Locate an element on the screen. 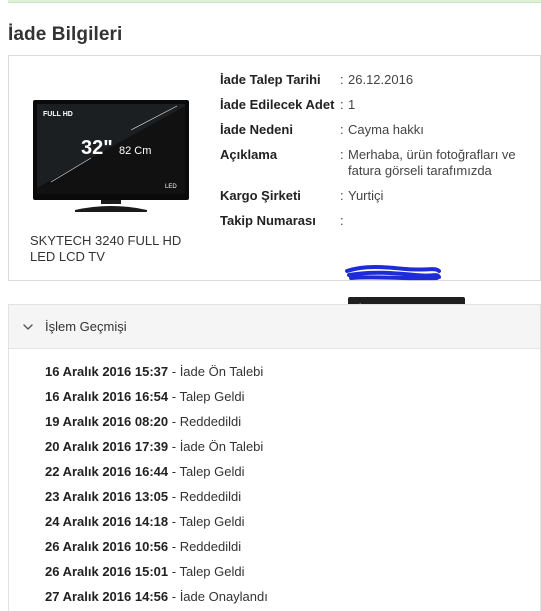 The image size is (541, 611). info-label: İade Edilecek Adet is located at coordinates (277, 104).